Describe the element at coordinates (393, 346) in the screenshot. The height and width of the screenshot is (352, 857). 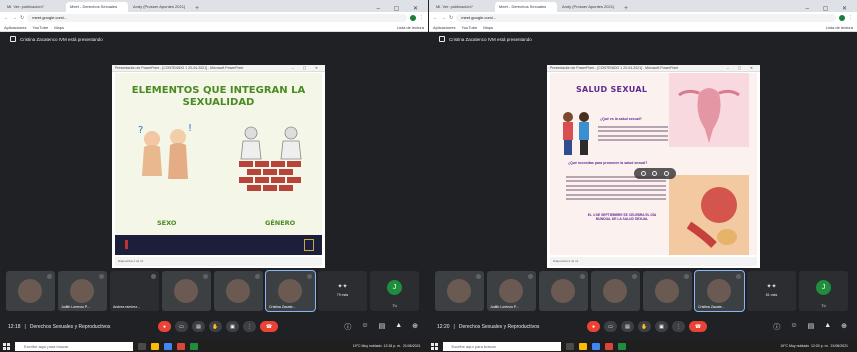
I see `clock-time: 12:18 p. m.` at that location.